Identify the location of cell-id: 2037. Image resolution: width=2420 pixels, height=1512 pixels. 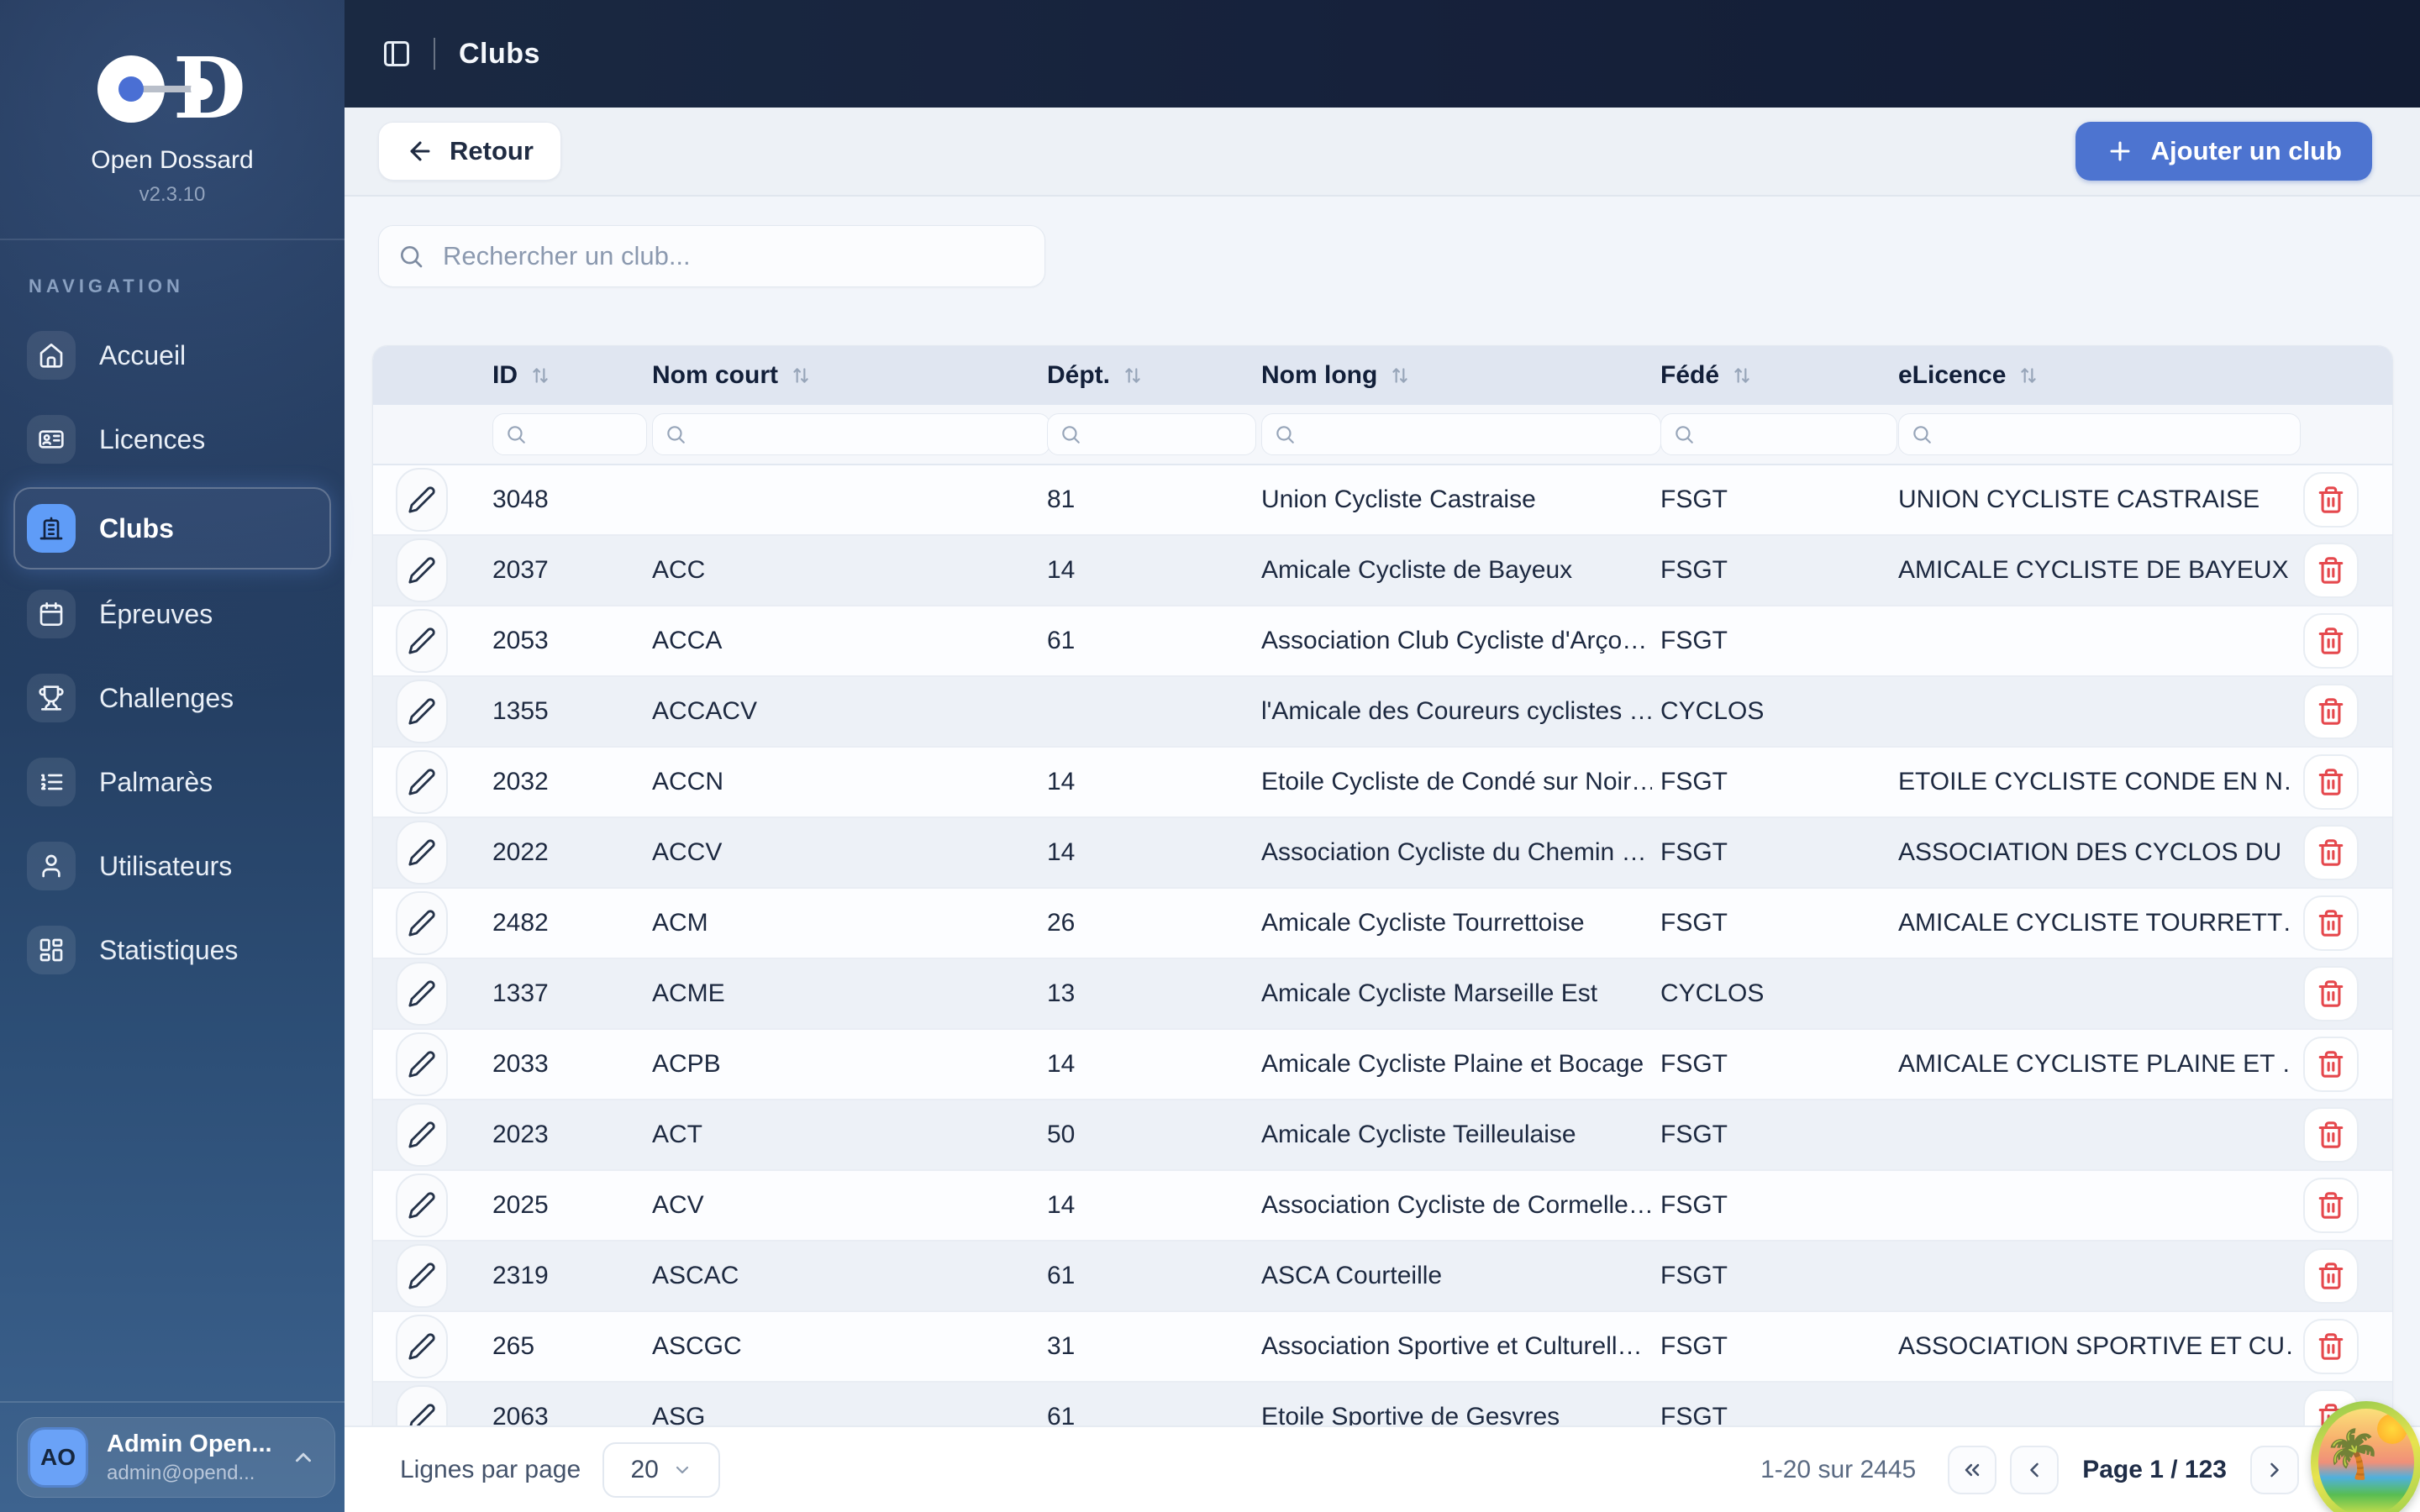
(521, 570).